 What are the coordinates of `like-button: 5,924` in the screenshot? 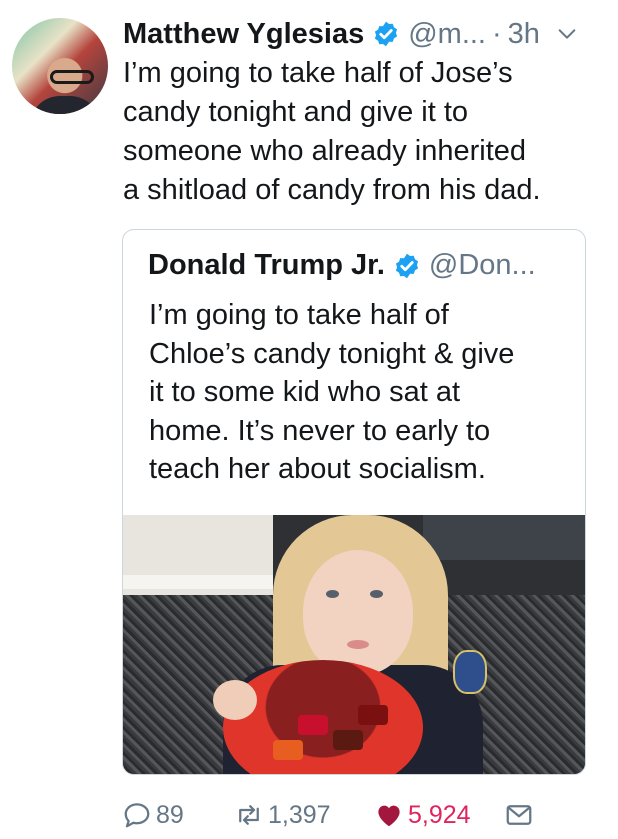 It's located at (439, 815).